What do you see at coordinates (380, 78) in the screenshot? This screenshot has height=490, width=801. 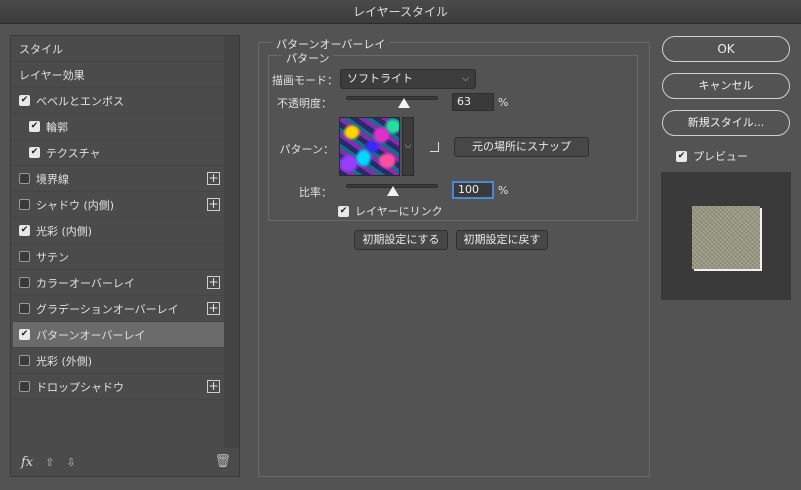 I see `blend-mode-value: ソフトライト` at bounding box center [380, 78].